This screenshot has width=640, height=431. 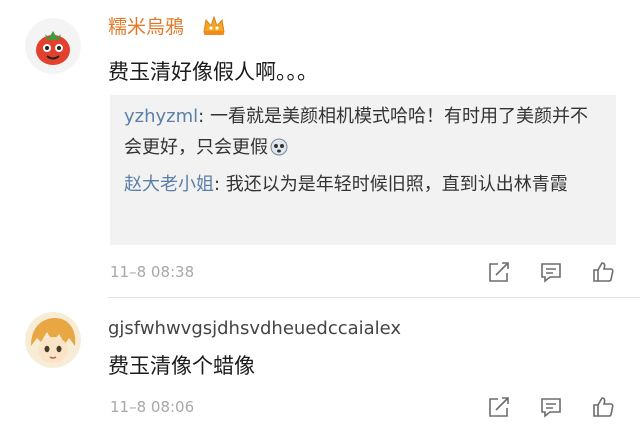 What do you see at coordinates (181, 366) in the screenshot?
I see `comment-text: 费玉清像个蜡像` at bounding box center [181, 366].